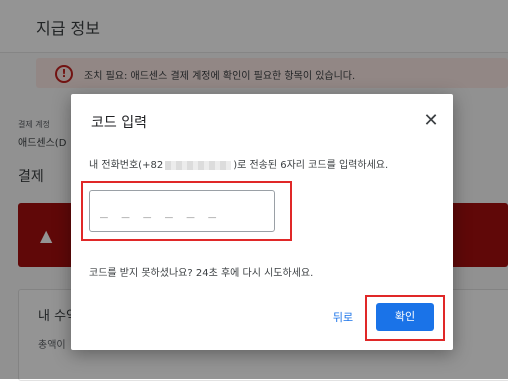 This screenshot has width=508, height=381. Describe the element at coordinates (182, 211) in the screenshot. I see `code-input` at that location.